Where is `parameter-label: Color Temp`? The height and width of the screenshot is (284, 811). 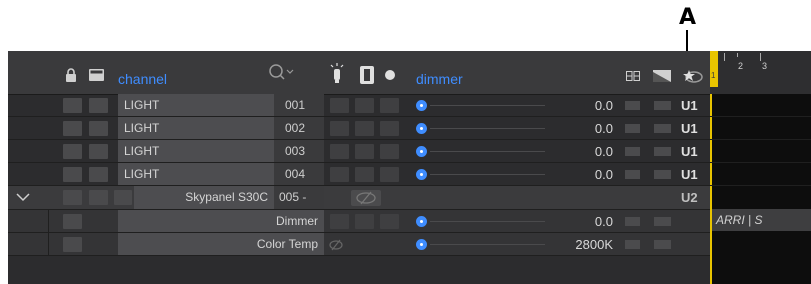 parameter-label: Color Temp is located at coordinates (221, 244).